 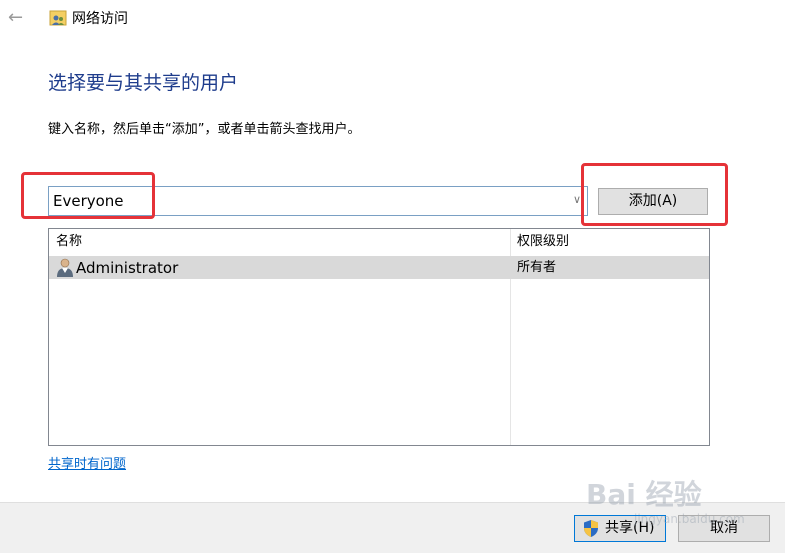 I want to click on annotation-highlight-input, so click(x=88, y=195).